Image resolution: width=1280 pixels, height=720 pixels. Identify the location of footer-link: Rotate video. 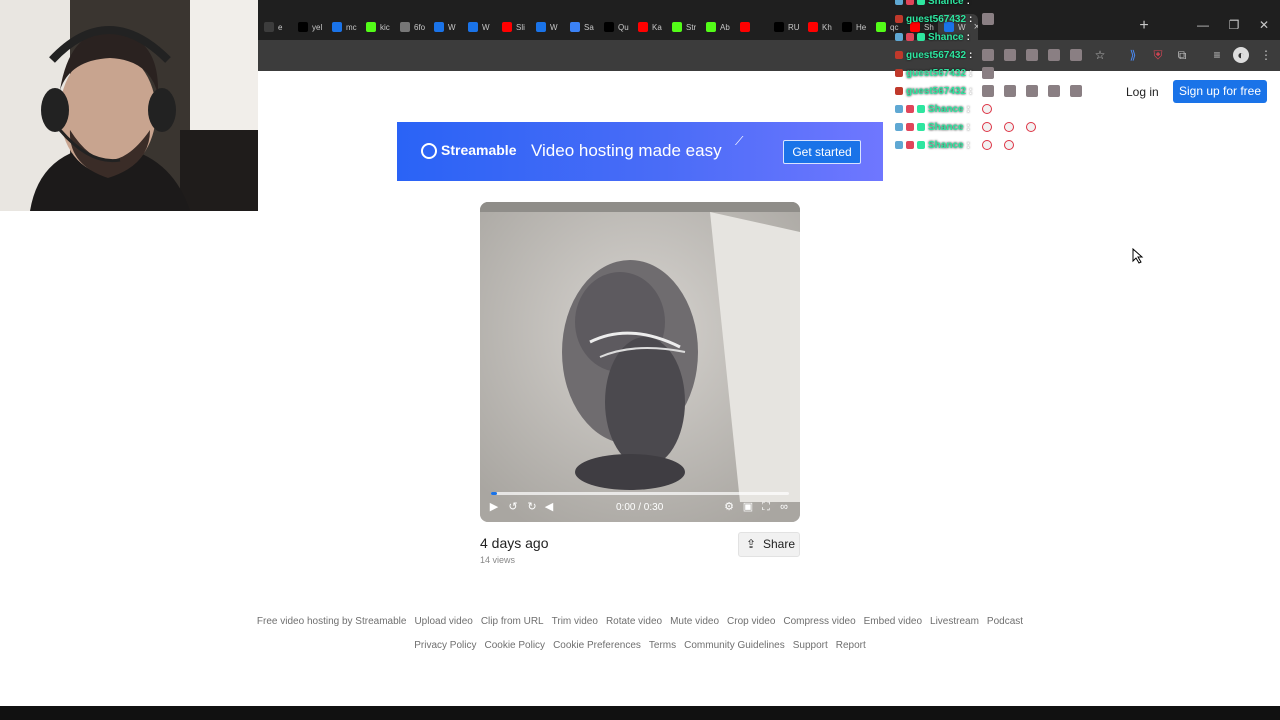
(634, 621).